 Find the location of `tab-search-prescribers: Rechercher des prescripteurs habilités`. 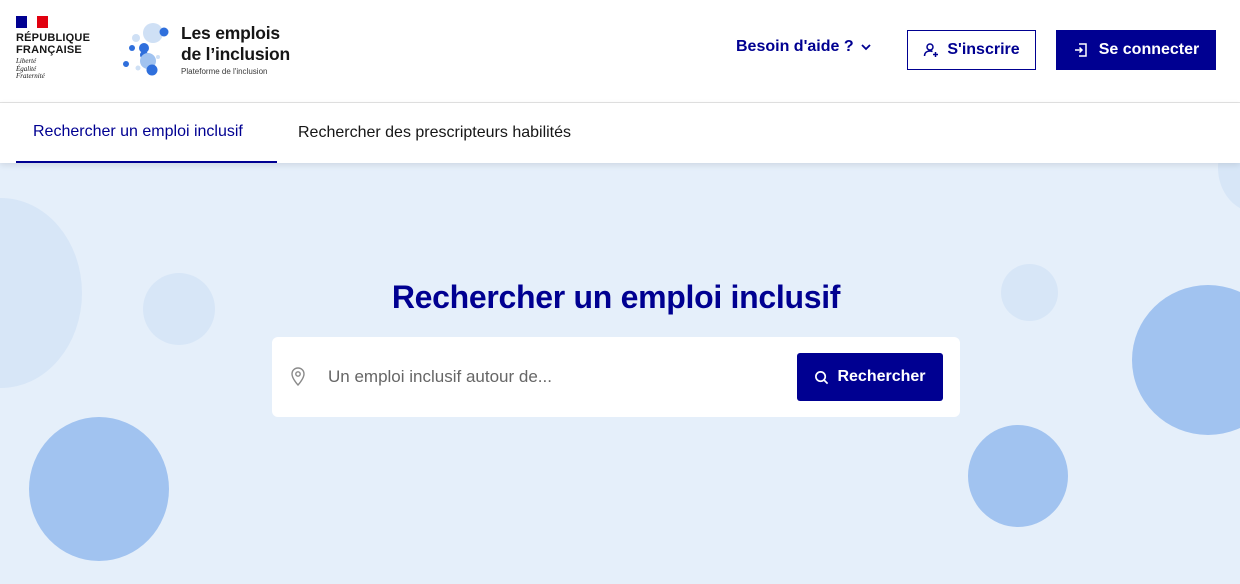

tab-search-prescribers: Rechercher des prescripteurs habilités is located at coordinates (434, 133).